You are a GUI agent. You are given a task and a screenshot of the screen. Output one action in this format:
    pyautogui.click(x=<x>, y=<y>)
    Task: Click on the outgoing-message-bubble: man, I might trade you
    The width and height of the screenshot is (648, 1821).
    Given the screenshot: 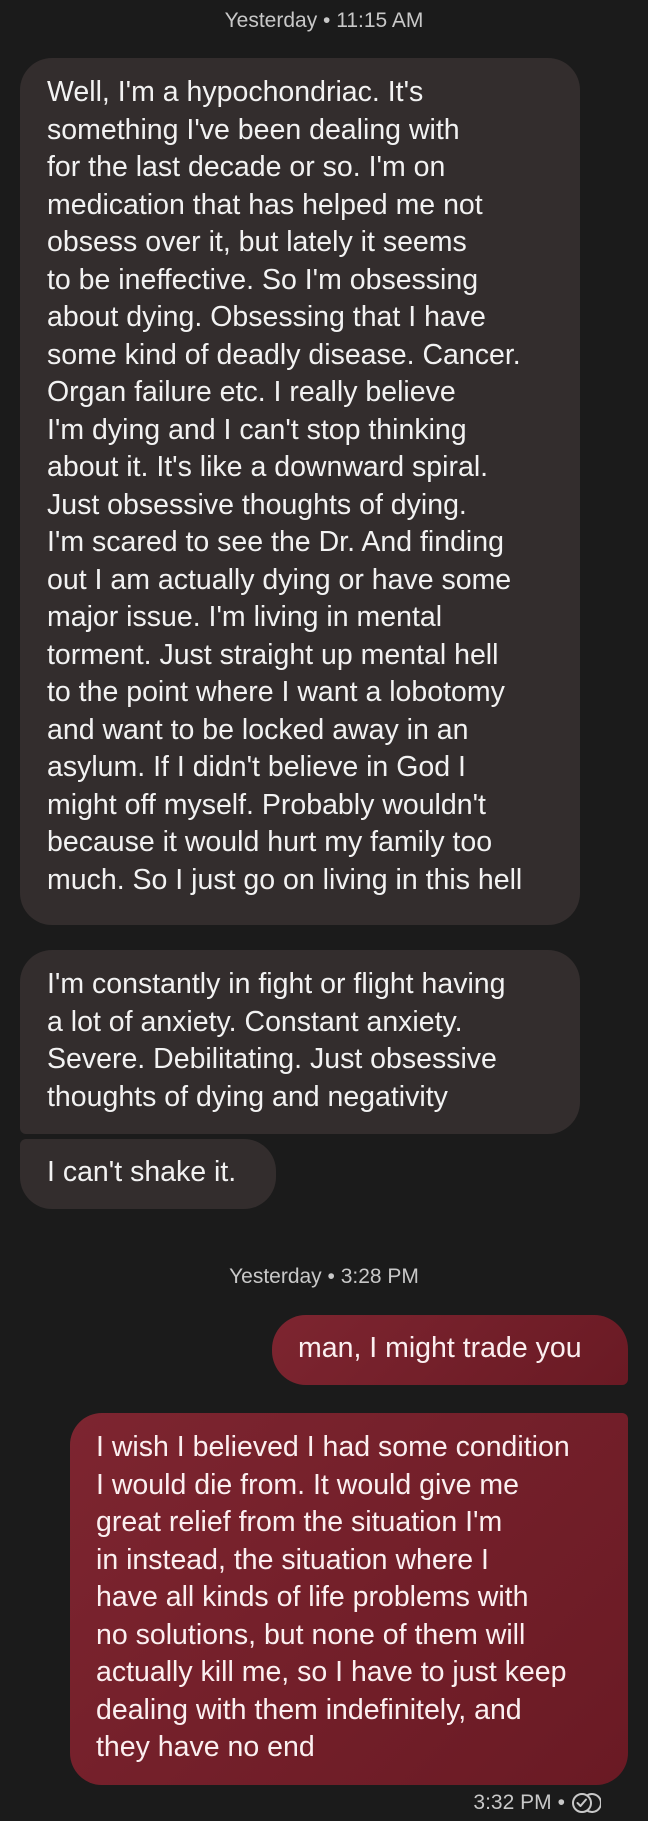 What is the action you would take?
    pyautogui.click(x=450, y=1350)
    